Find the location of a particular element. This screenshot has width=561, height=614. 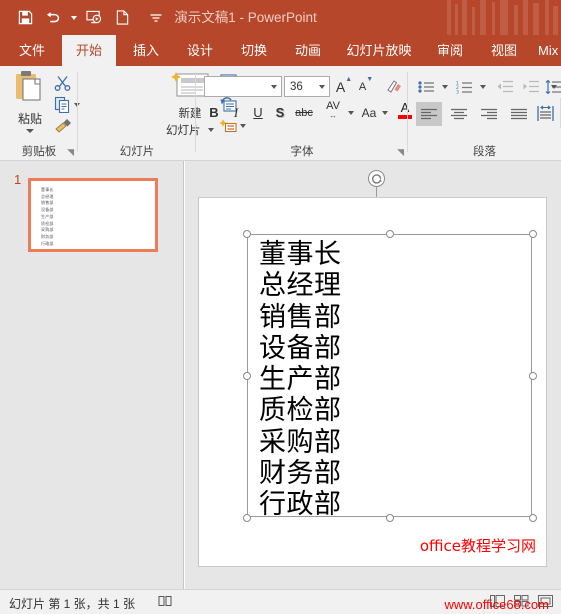

tab-animations: 动画 is located at coordinates (308, 50).